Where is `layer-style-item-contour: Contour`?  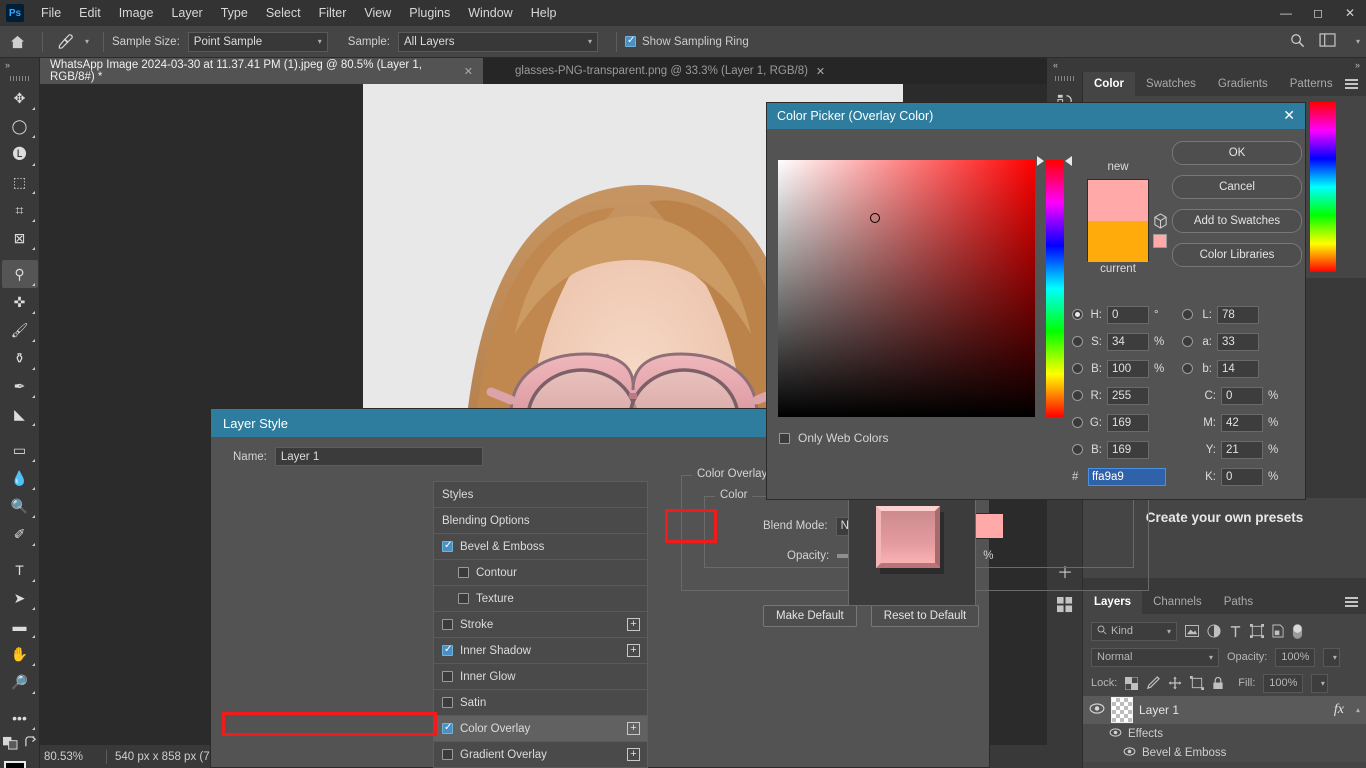
layer-style-item-contour: Contour is located at coordinates (540, 573).